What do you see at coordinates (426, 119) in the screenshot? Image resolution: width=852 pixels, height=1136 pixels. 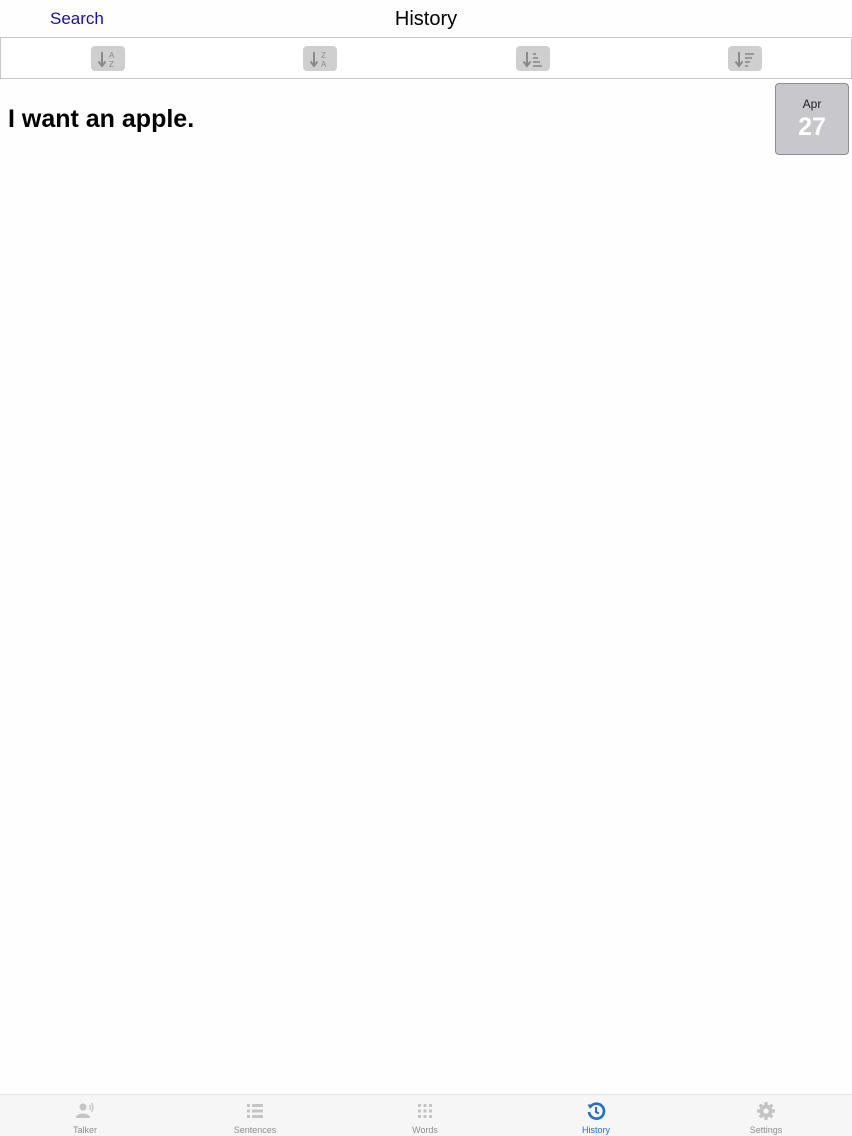 I see `list-item: I want an apple. Apr 27` at bounding box center [426, 119].